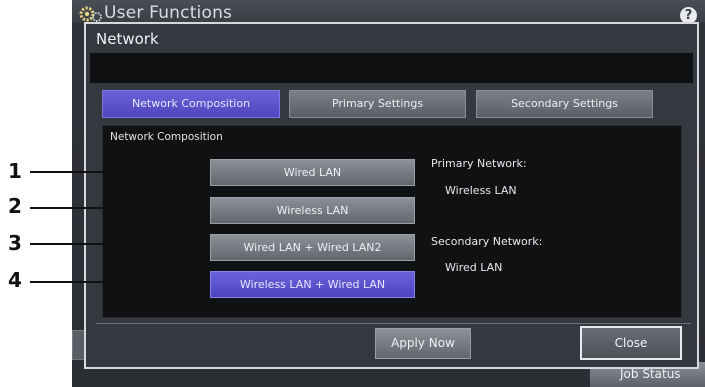 The height and width of the screenshot is (387, 705). What do you see at coordinates (312, 210) in the screenshot?
I see `wireless-lan-button: Wireless LAN` at bounding box center [312, 210].